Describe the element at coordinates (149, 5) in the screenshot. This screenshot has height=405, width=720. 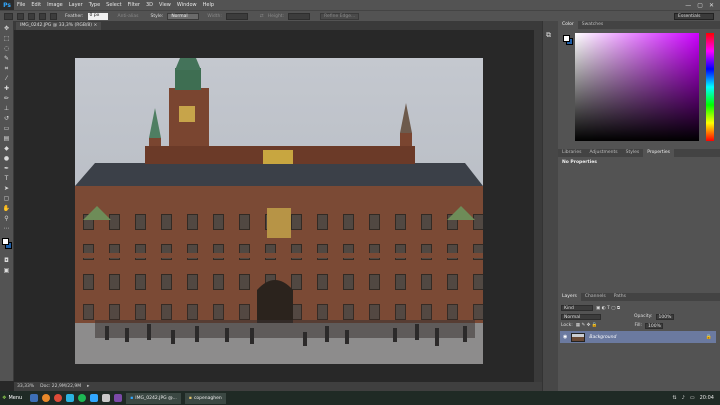
I see `menu-3d: 3D` at that location.